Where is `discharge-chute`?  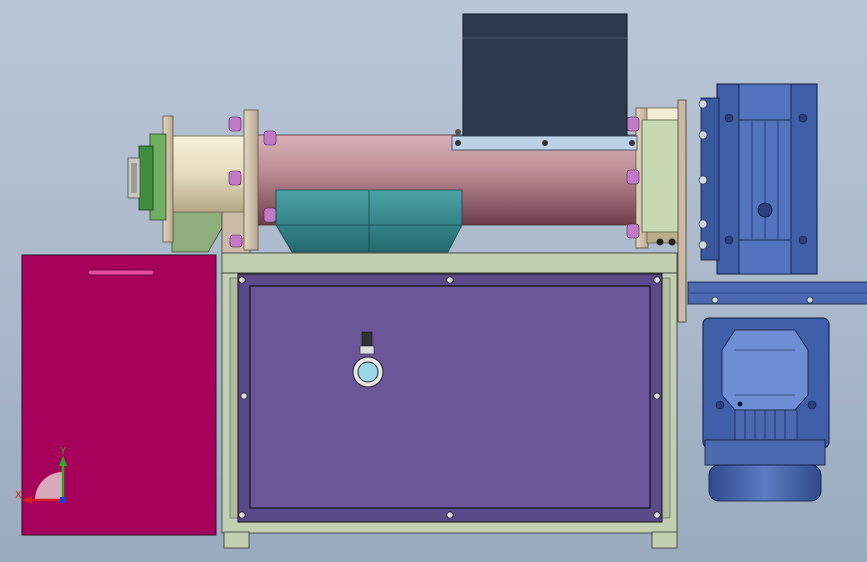 discharge-chute is located at coordinates (369, 221).